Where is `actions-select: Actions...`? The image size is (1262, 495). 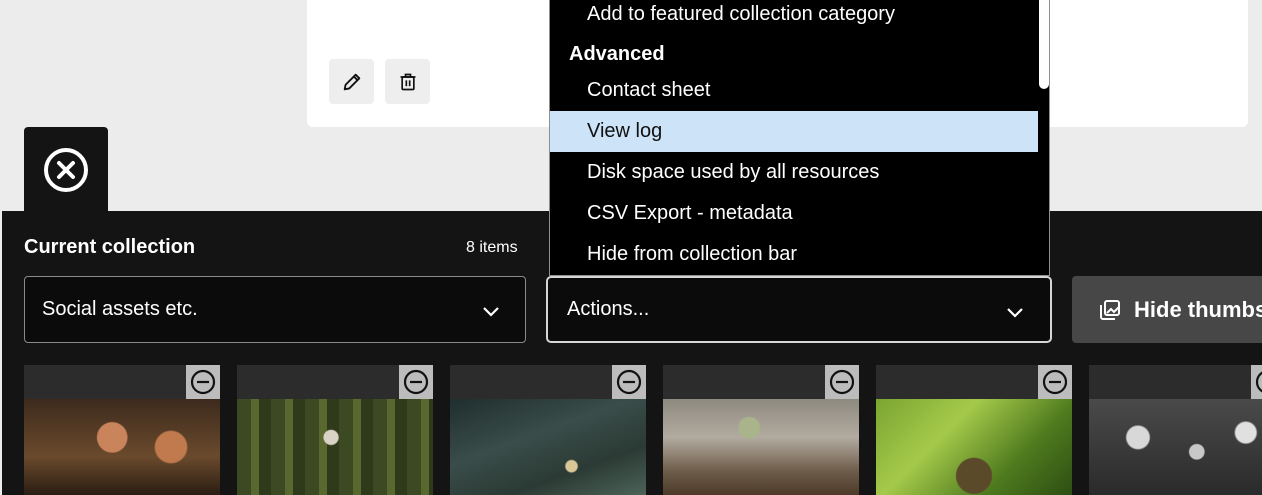 actions-select: Actions... is located at coordinates (799, 309).